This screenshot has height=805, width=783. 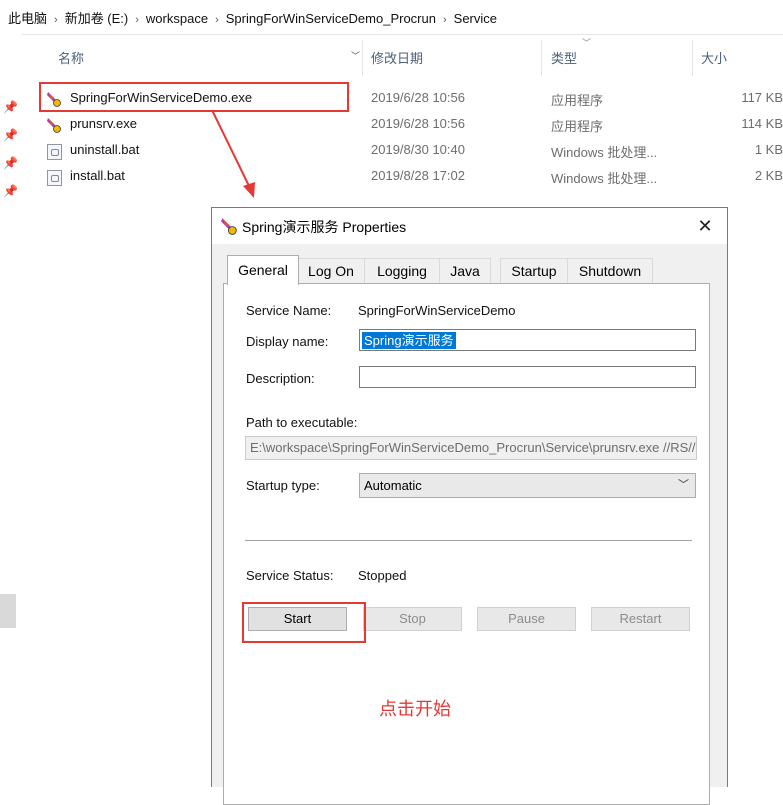 I want to click on breadcrumb-service-folder: Service, so click(x=475, y=18).